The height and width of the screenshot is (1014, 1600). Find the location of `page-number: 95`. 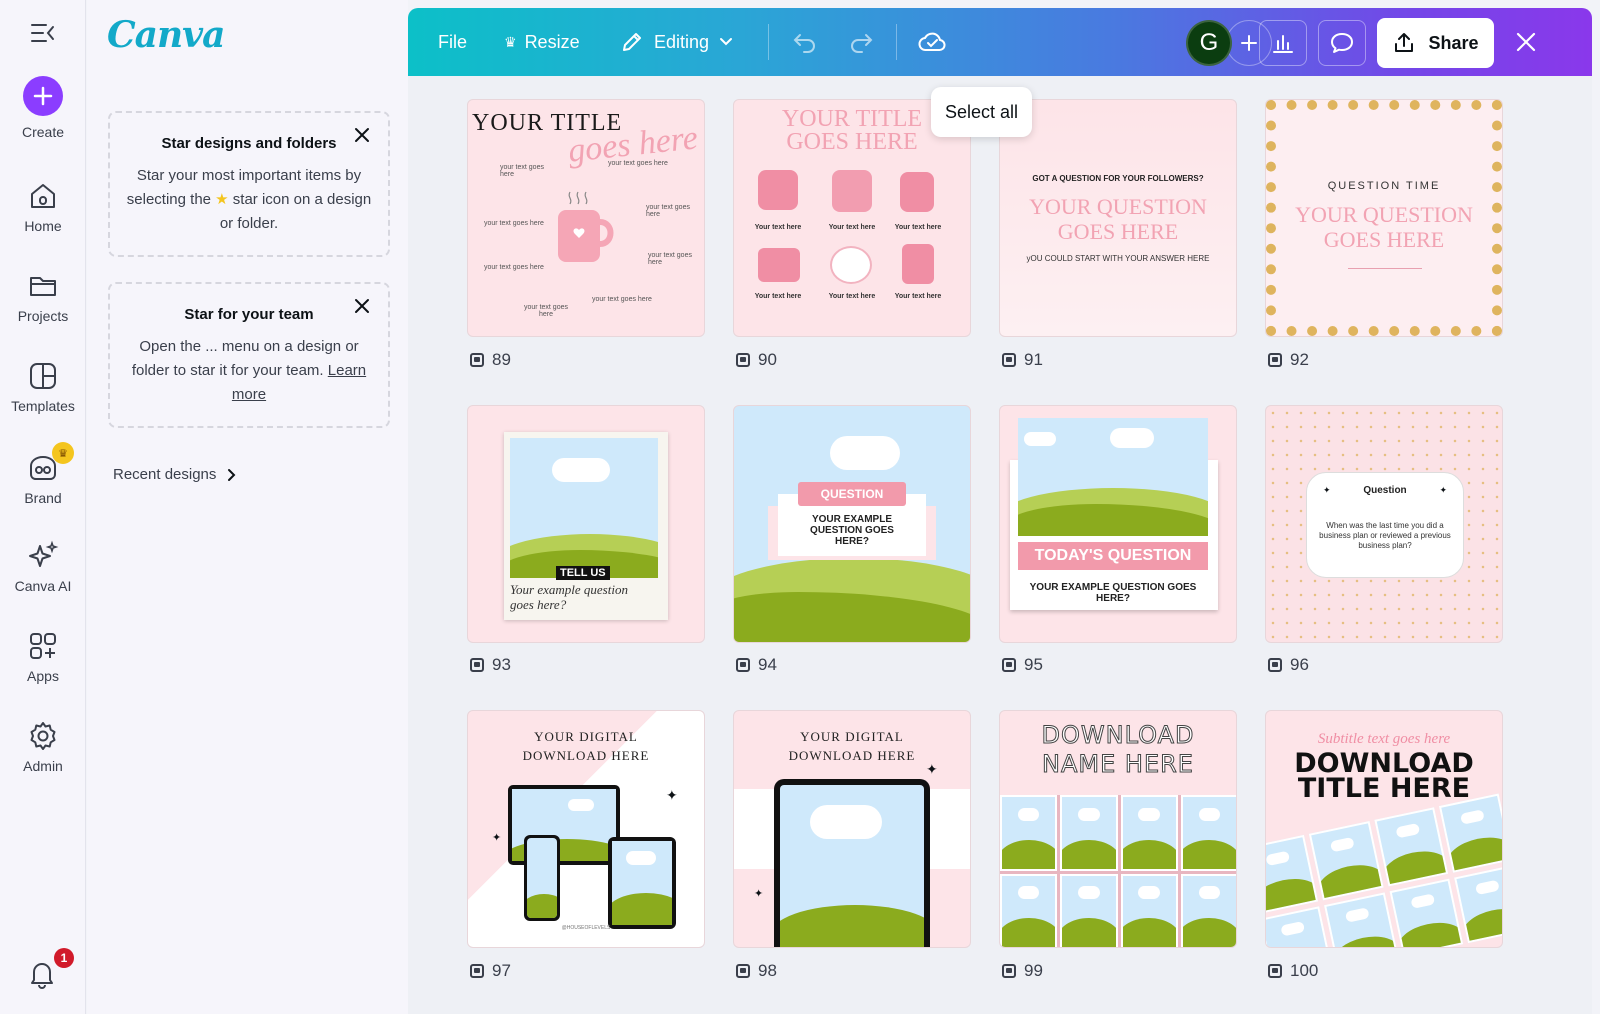

page-number: 95 is located at coordinates (1022, 665).